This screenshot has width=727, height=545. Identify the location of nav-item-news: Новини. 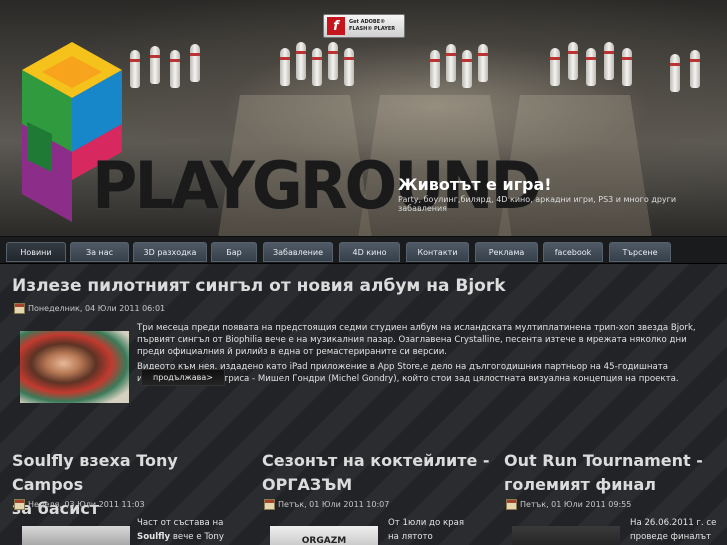
(36, 252).